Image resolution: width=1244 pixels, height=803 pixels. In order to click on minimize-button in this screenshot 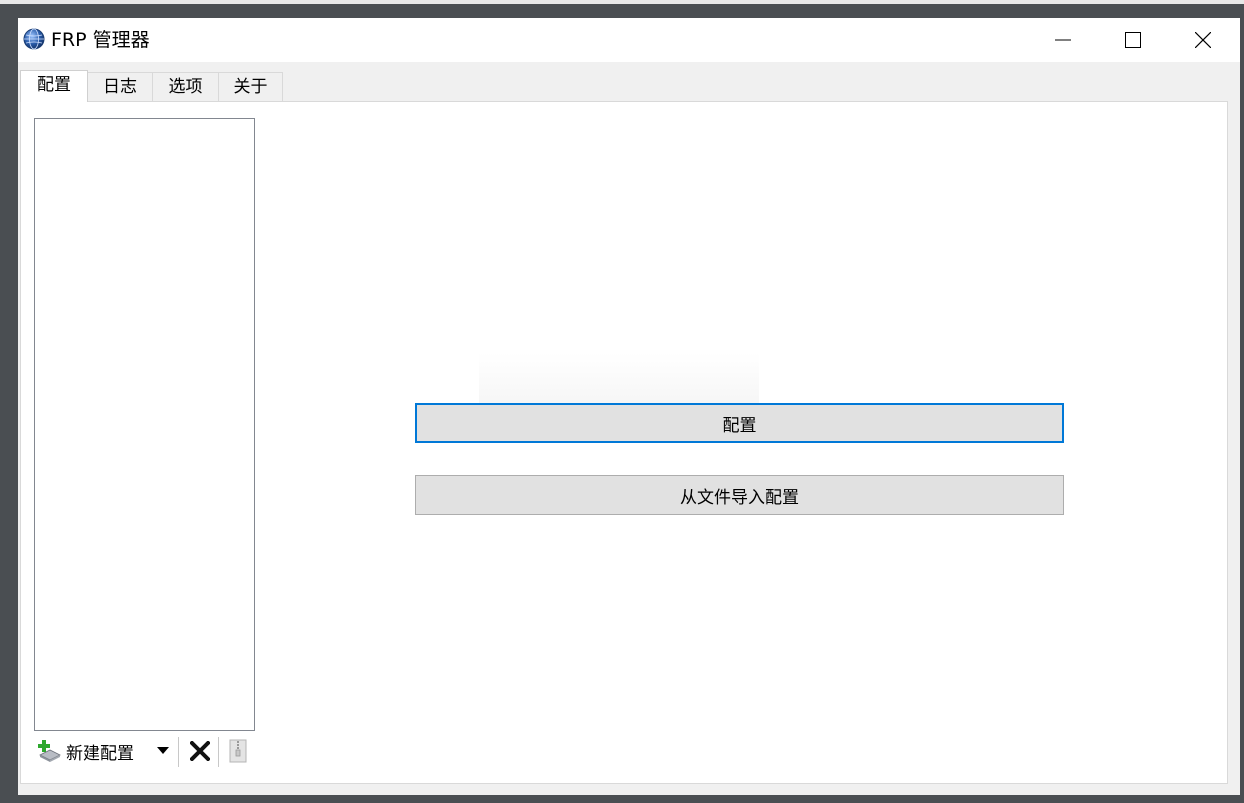, I will do `click(1063, 40)`.